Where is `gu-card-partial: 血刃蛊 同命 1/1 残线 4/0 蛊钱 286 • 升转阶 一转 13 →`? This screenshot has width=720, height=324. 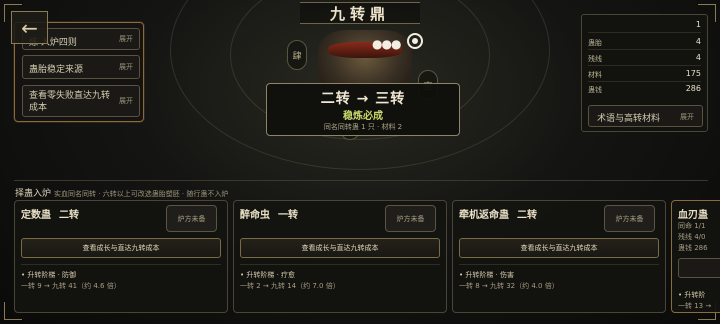
gu-card-partial: 血刃蛊 同命 1/1 残线 4/0 蛊钱 286 • 升转阶 一转 13 → is located at coordinates (695, 256).